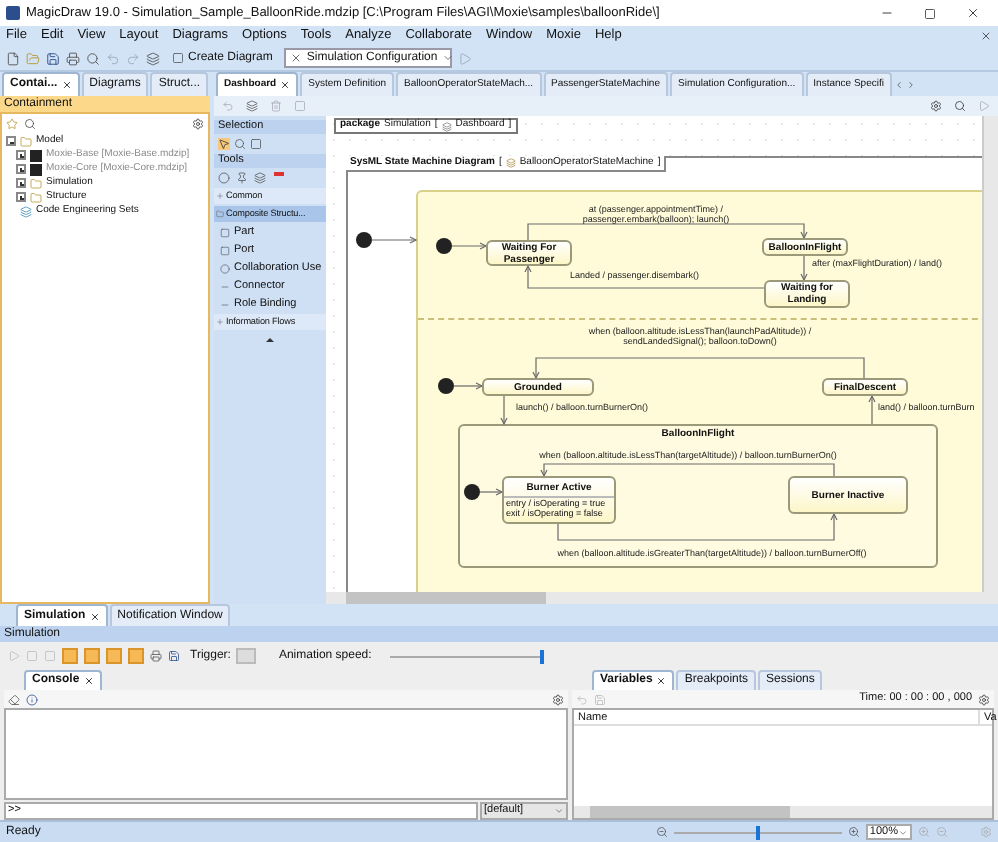 The height and width of the screenshot is (842, 998). I want to click on zoom-out-icon, so click(661, 832).